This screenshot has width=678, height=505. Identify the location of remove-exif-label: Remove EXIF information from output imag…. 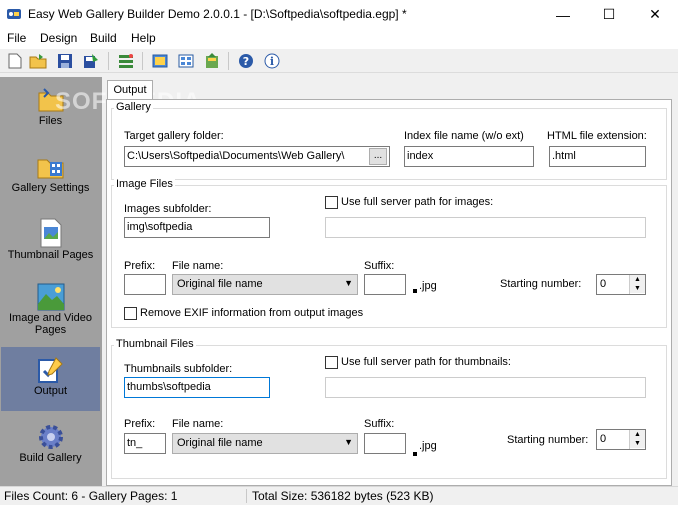
(252, 313).